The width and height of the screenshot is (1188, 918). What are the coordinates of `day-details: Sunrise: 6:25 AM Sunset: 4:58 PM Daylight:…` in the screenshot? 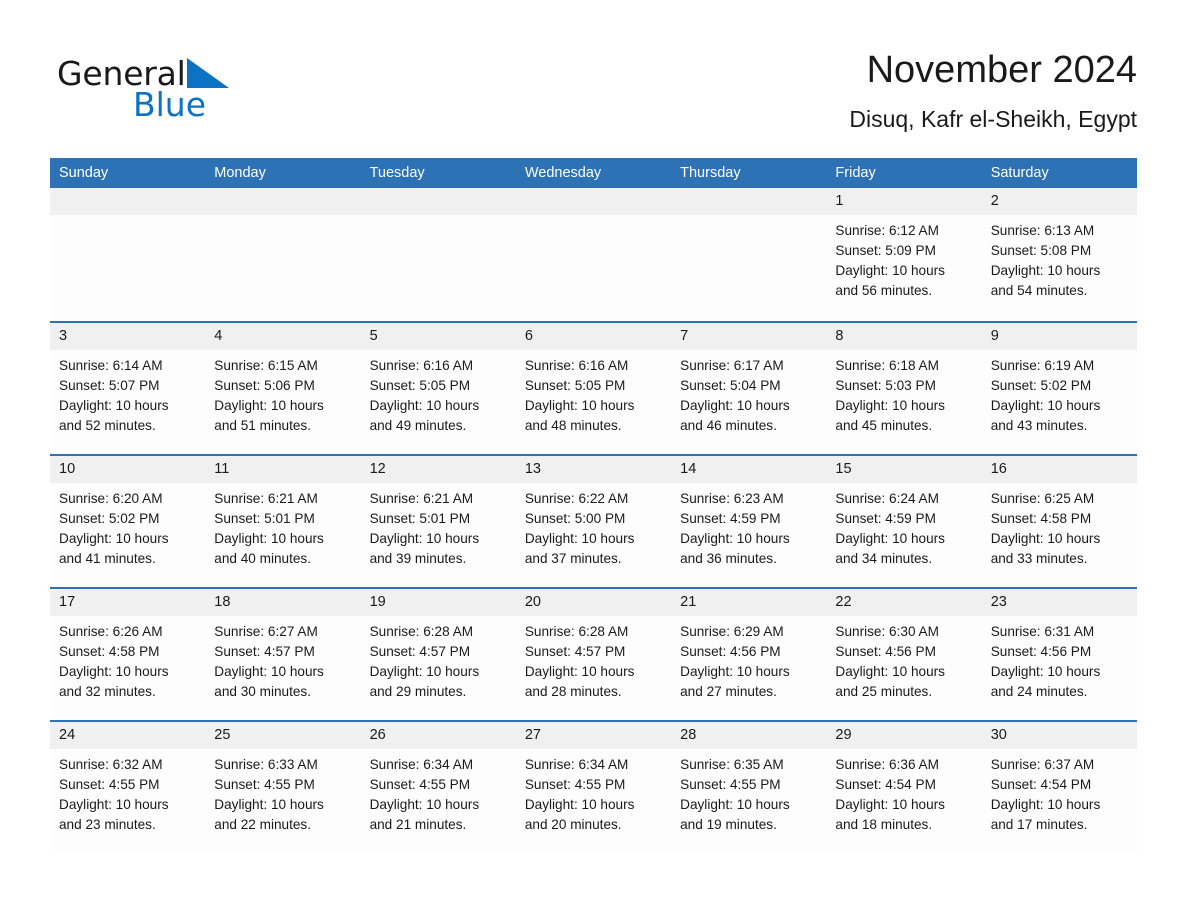 It's located at (1059, 526).